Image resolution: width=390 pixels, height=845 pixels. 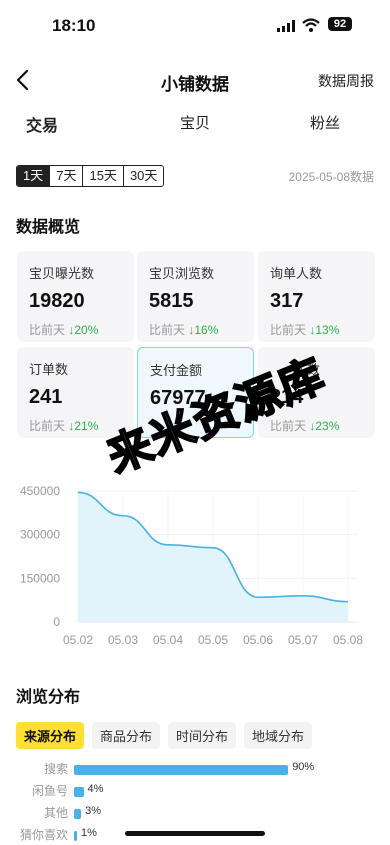 I want to click on x-tick-label: 05.08, so click(x=348, y=640).